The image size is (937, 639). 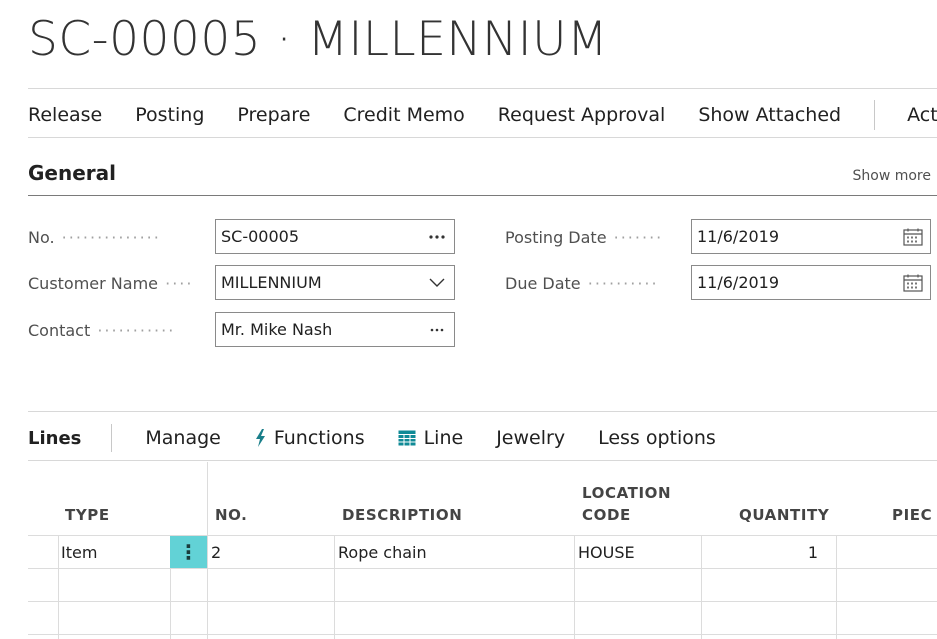 I want to click on no-field: SC-00005, so click(x=335, y=236).